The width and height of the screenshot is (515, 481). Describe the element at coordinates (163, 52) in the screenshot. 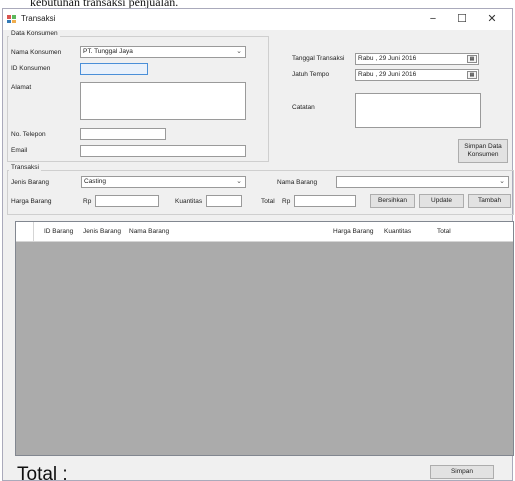

I see `customer-name-dropdown: PT. Tunggal Jaya ⌄` at that location.